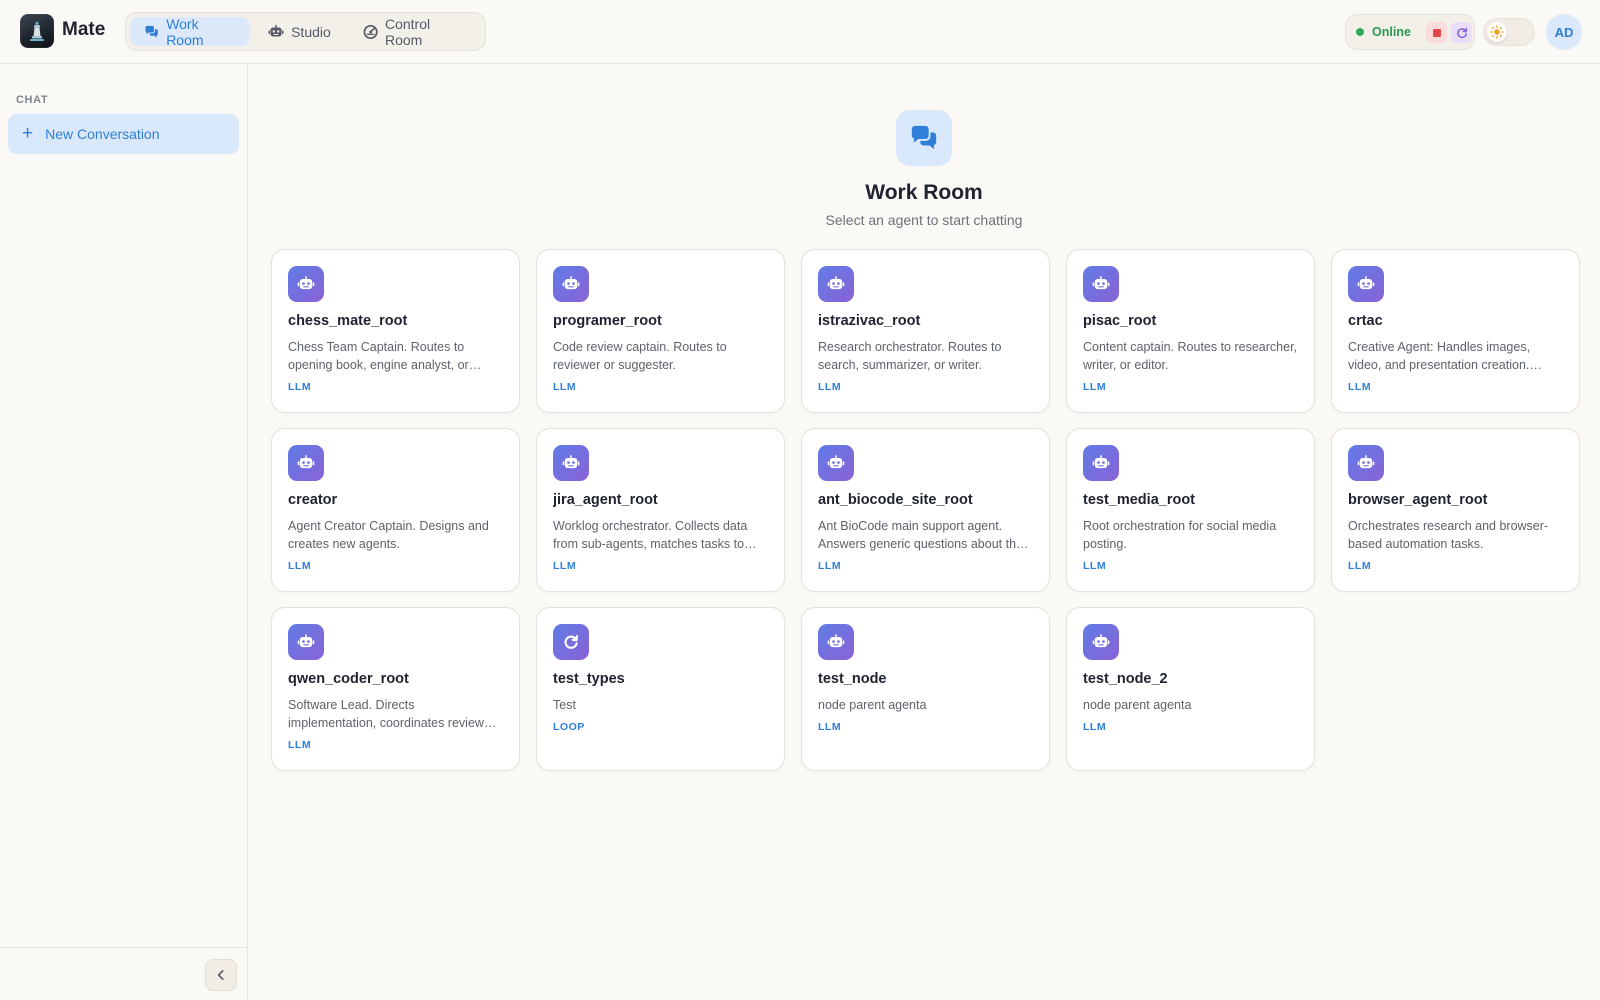  What do you see at coordinates (102, 134) in the screenshot?
I see `new-conversation-label: New Conversation` at bounding box center [102, 134].